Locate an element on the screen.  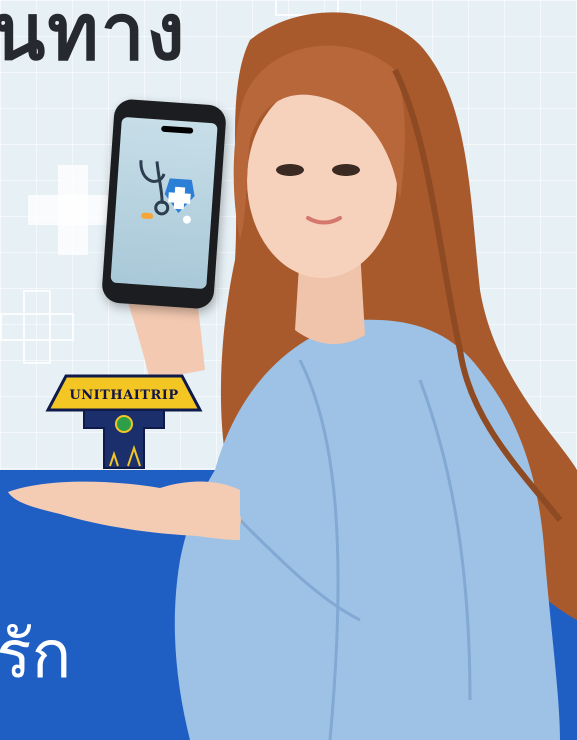
smartphone is located at coordinates (164, 204).